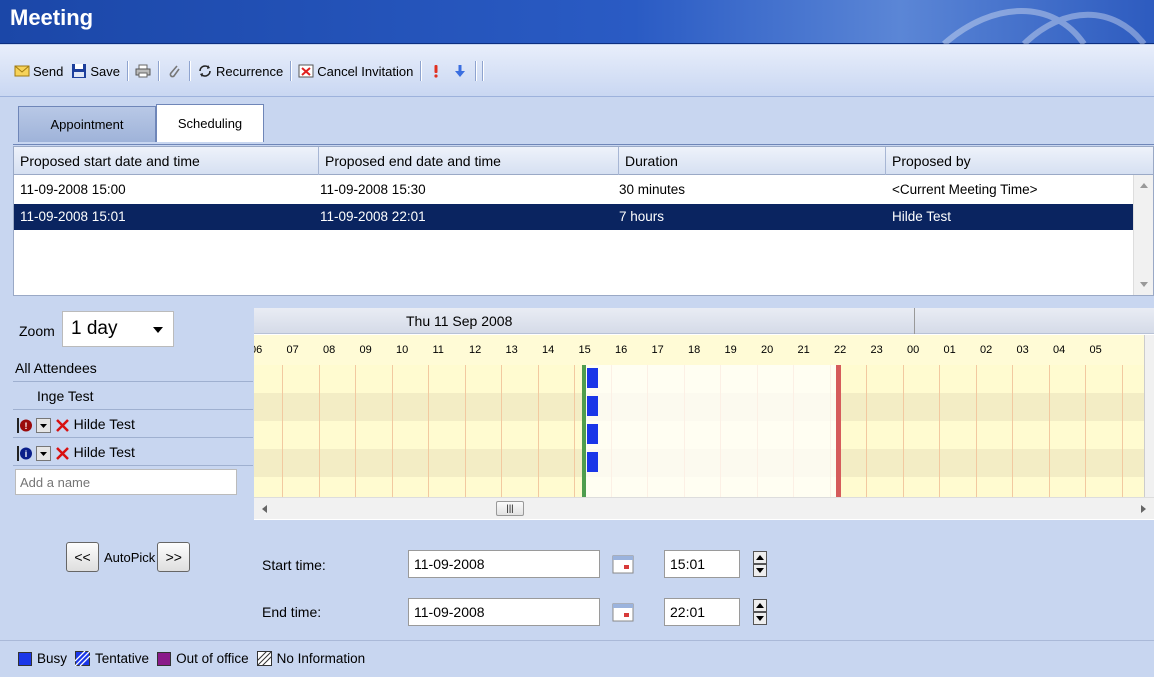 The height and width of the screenshot is (677, 1154). What do you see at coordinates (752, 161) in the screenshot?
I see `column-header: Duration` at bounding box center [752, 161].